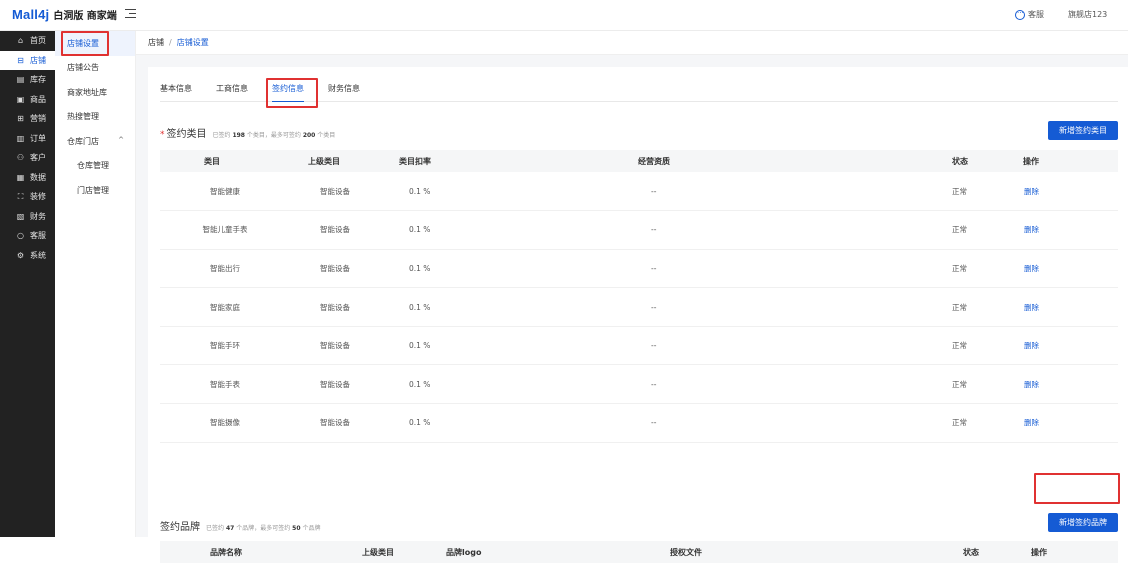 Image resolution: width=1128 pixels, height=563 pixels. Describe the element at coordinates (20, 236) in the screenshot. I see `service-icon: ○` at that location.